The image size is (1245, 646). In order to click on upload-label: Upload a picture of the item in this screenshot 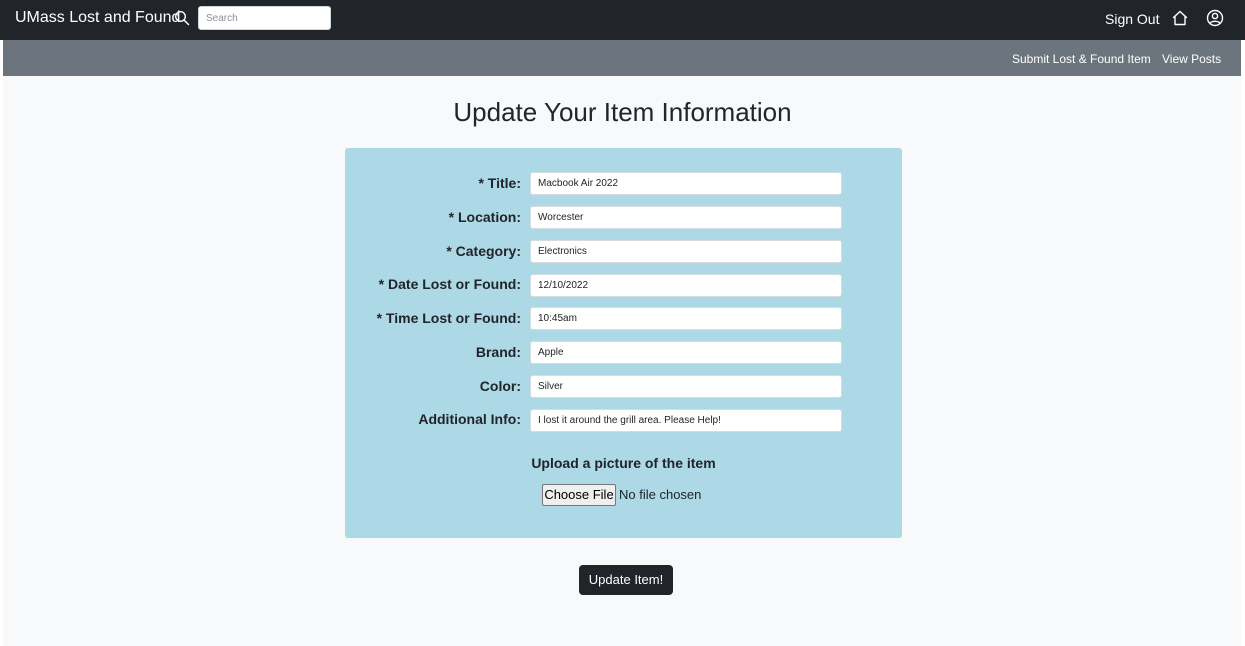, I will do `click(623, 463)`.